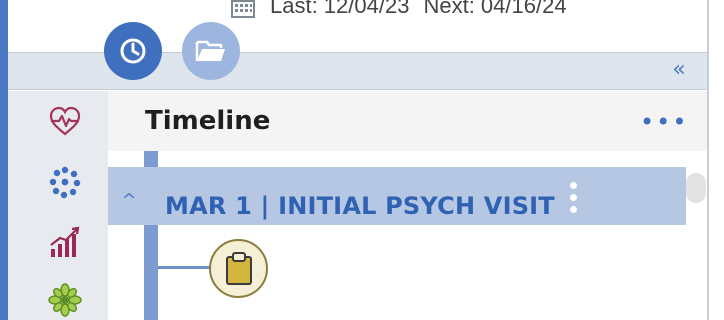  Describe the element at coordinates (708, 160) in the screenshot. I see `right-panel-divider` at that location.